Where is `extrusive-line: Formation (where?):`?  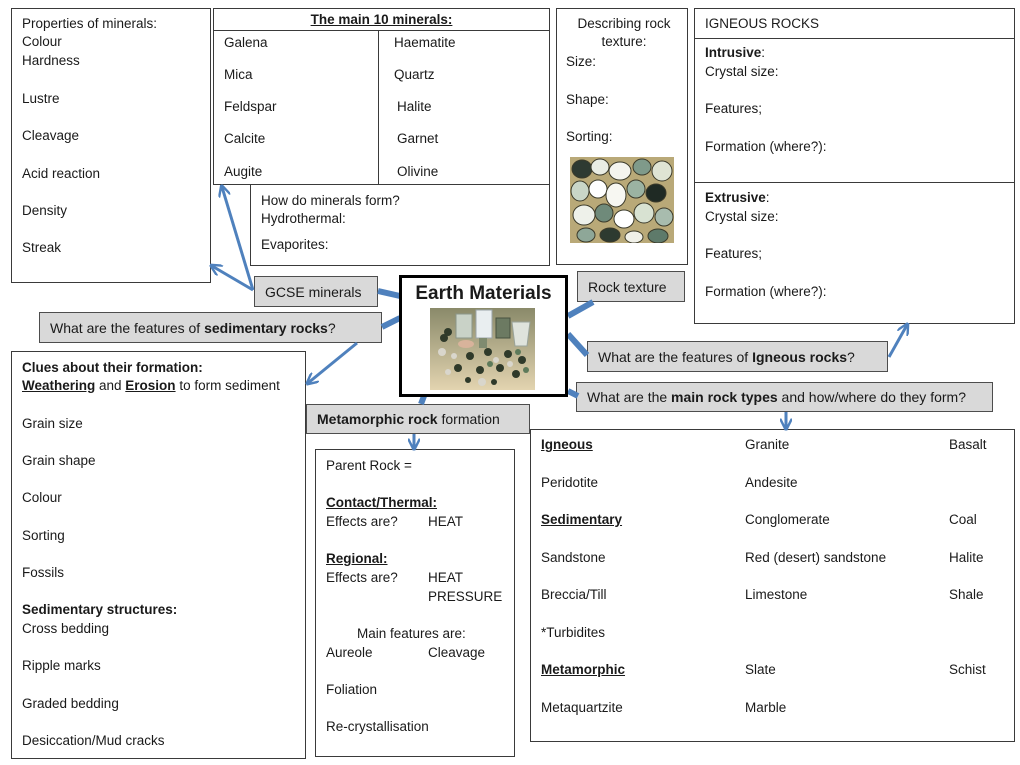 extrusive-line: Formation (where?): is located at coordinates (766, 291).